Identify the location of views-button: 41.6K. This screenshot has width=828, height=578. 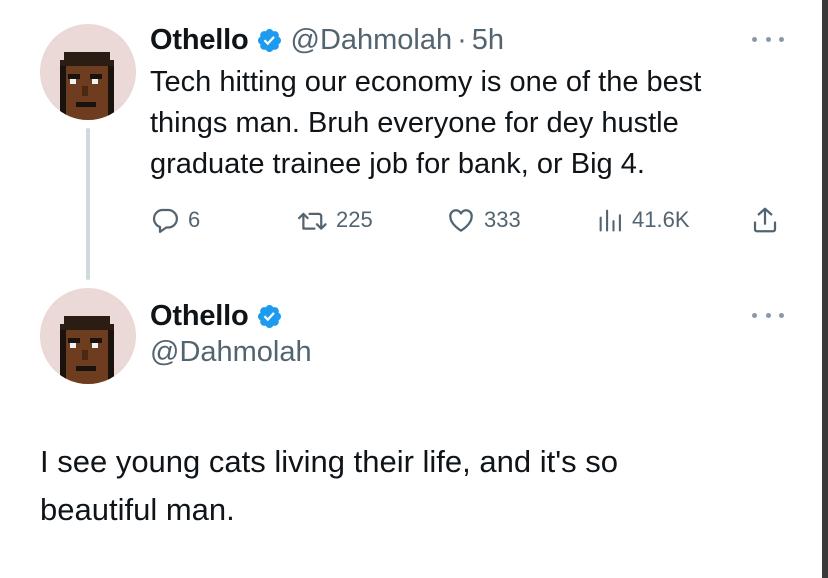
(643, 220).